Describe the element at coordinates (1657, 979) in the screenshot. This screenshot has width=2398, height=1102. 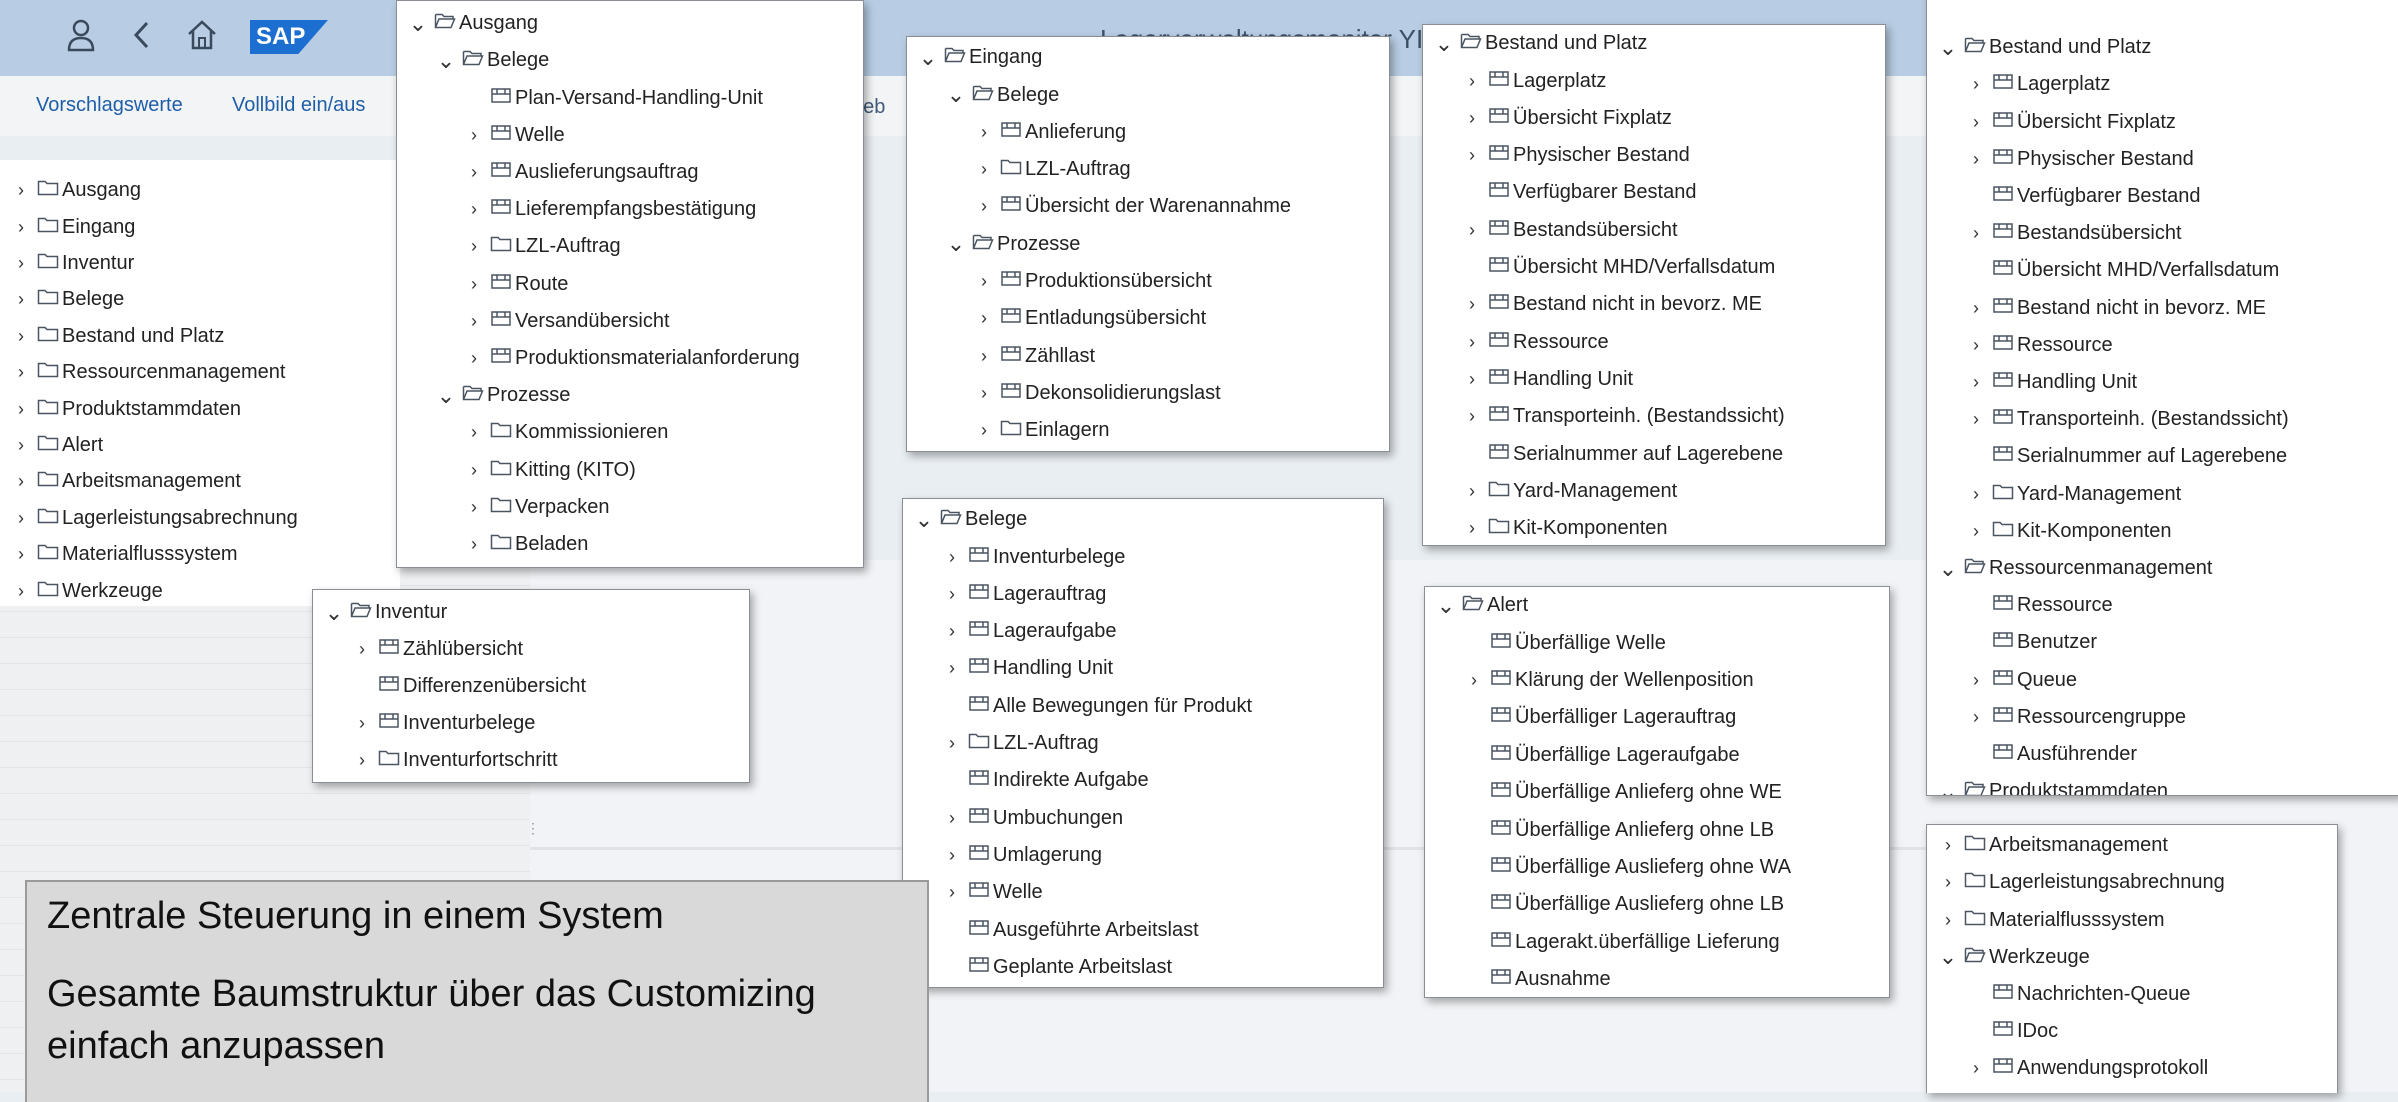
I see `tree-node-ausnahme: ›Ausnahme` at that location.